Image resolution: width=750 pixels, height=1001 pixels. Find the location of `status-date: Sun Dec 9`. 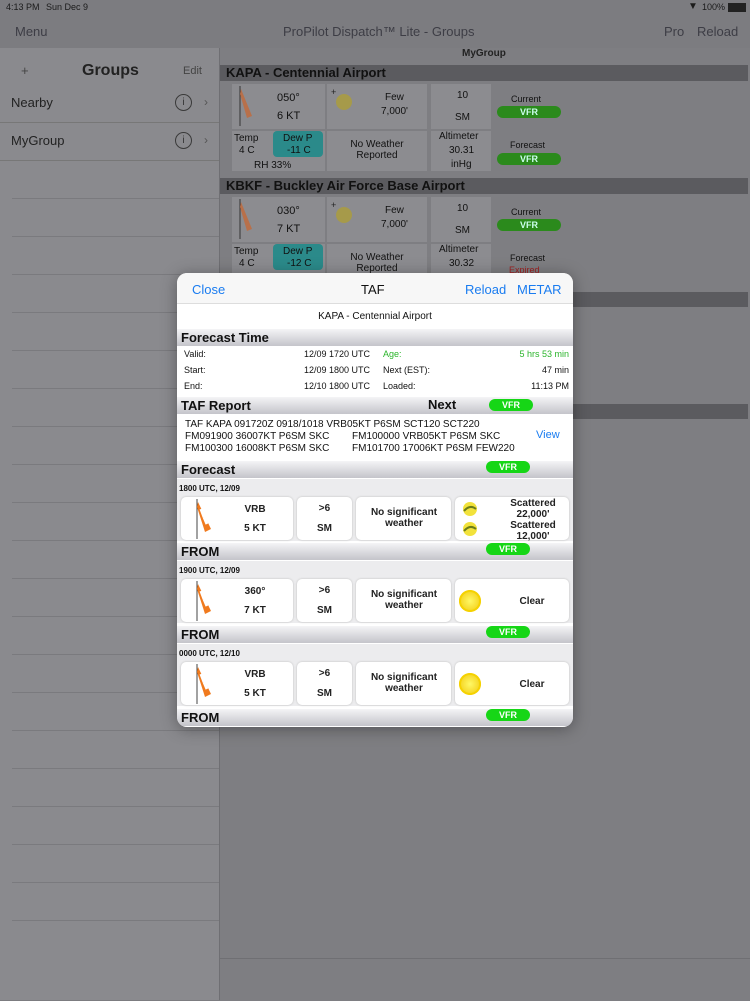

status-date: Sun Dec 9 is located at coordinates (67, 7).